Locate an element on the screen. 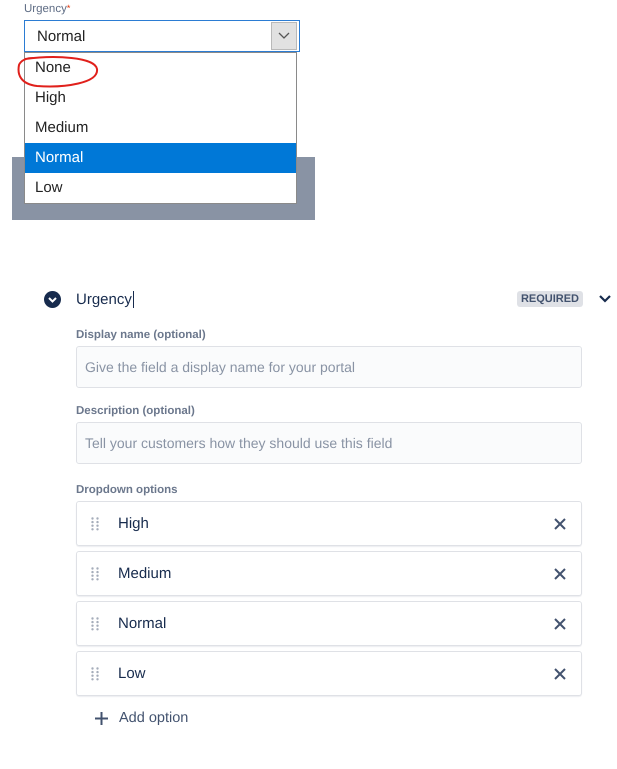 The width and height of the screenshot is (617, 769). option-row: High is located at coordinates (329, 523).